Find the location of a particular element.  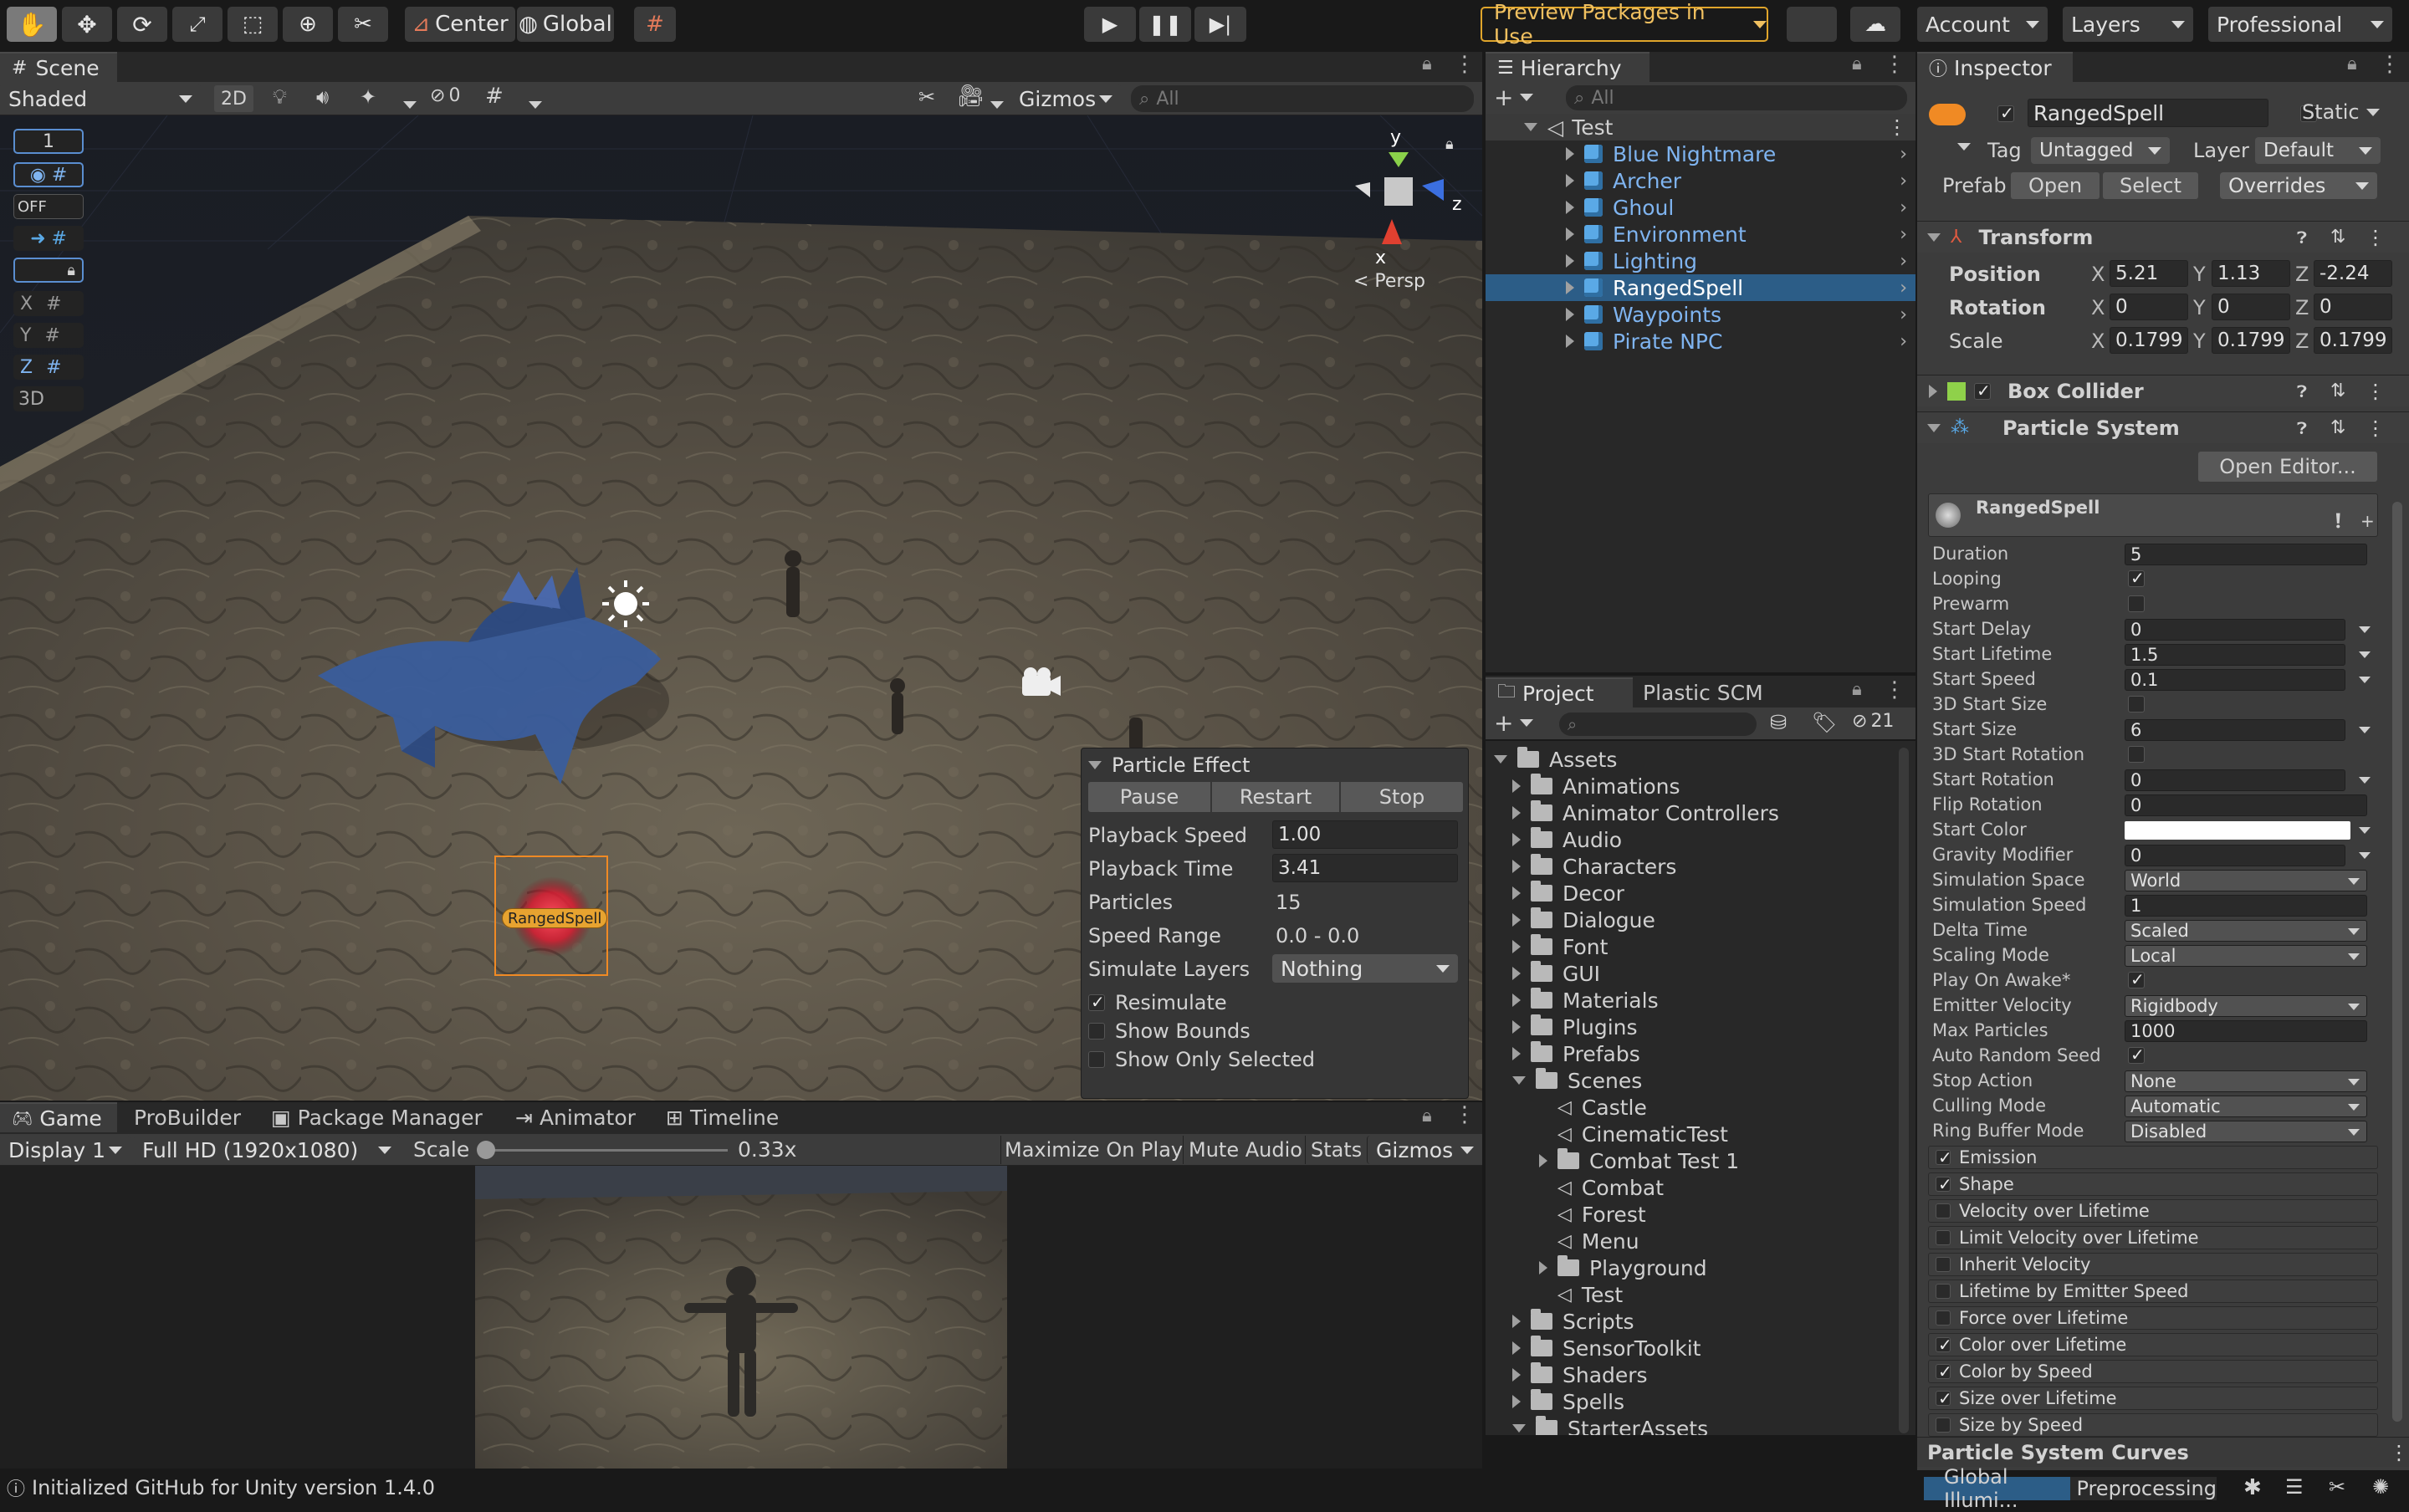

show-bounds-checkbox: Show Bounds is located at coordinates (1169, 1031).